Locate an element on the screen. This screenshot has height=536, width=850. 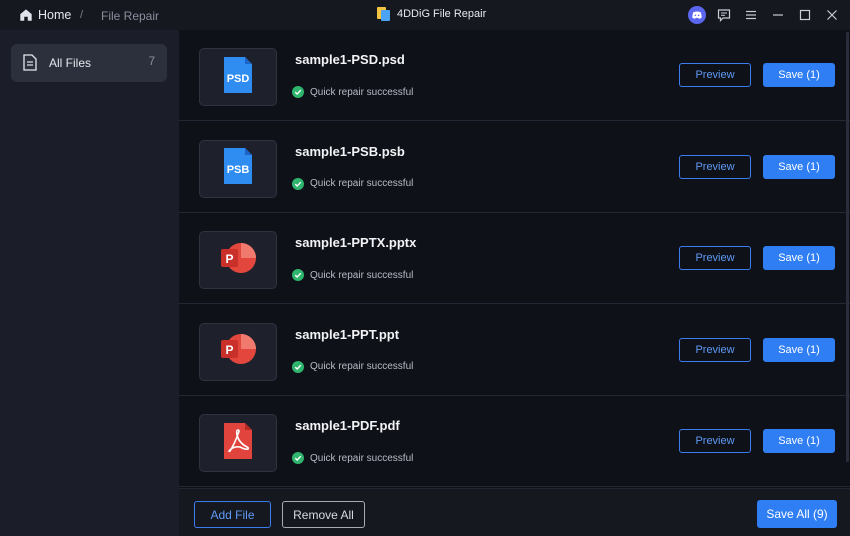
close-icon is located at coordinates (832, 15).